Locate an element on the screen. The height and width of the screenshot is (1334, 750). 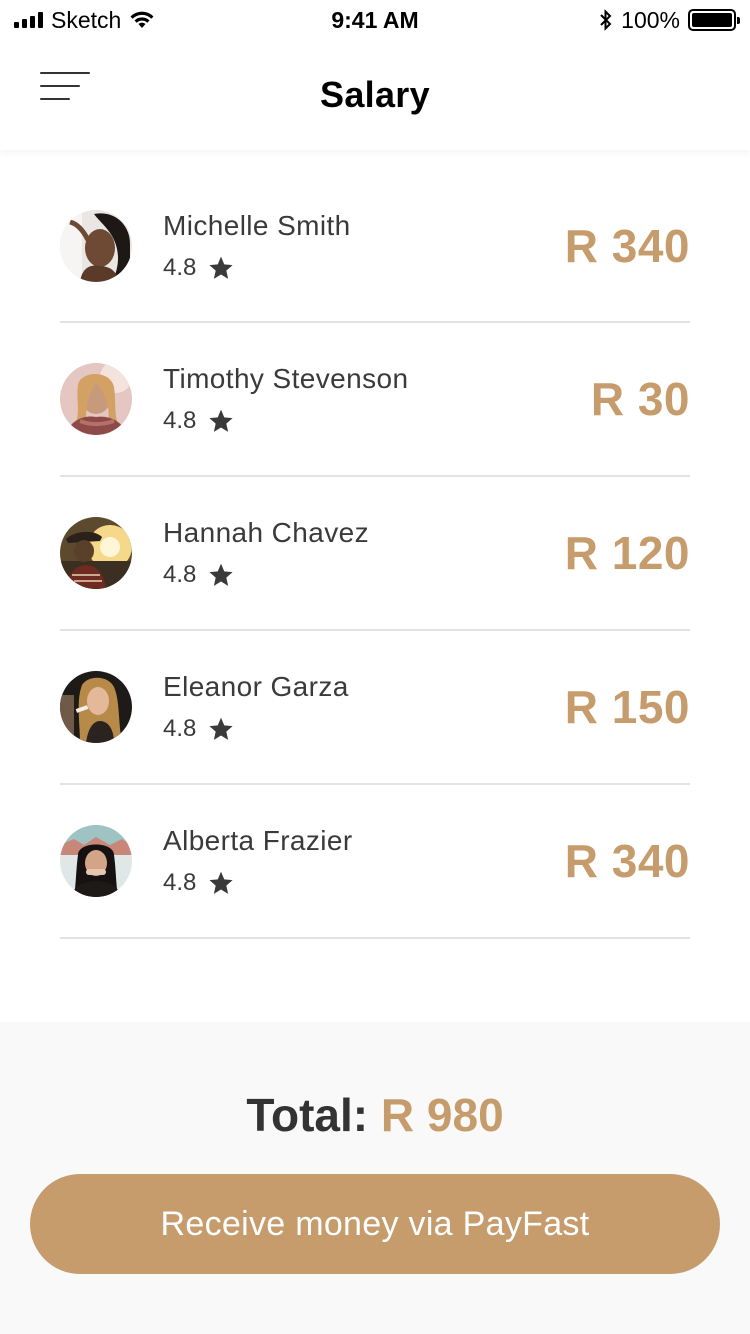
list-item: Hannah Chavez 4.8 R 120 is located at coordinates (375, 554).